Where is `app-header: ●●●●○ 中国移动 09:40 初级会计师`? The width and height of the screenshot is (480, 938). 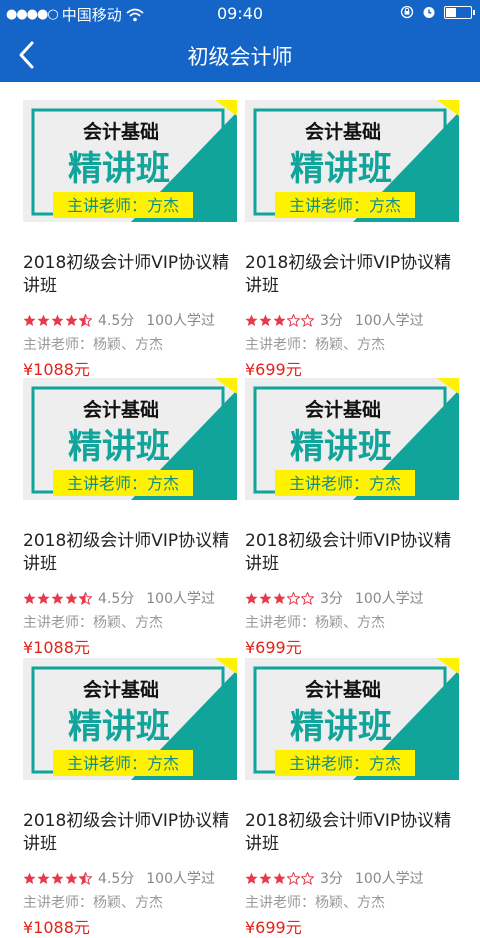
app-header: ●●●●○ 中国移动 09:40 初级会计师 is located at coordinates (240, 41).